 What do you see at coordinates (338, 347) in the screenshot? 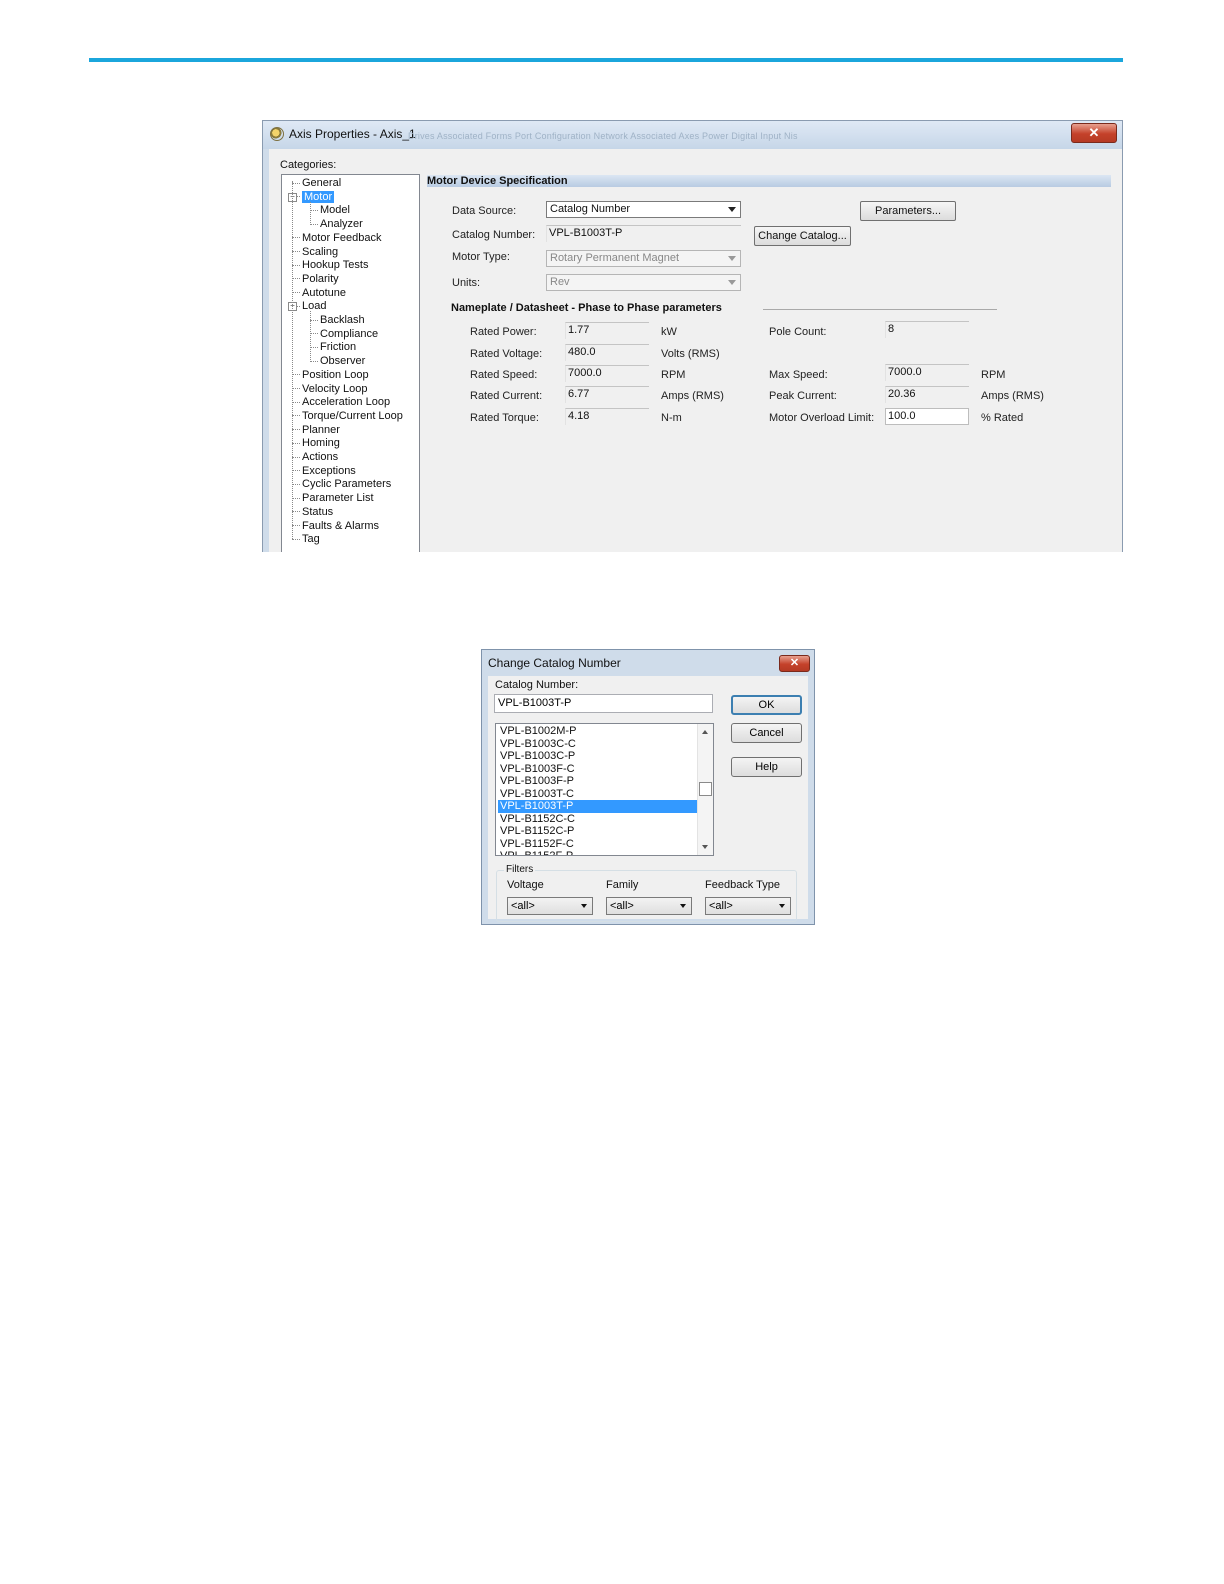
I see `tree-item-label: Friction` at bounding box center [338, 347].